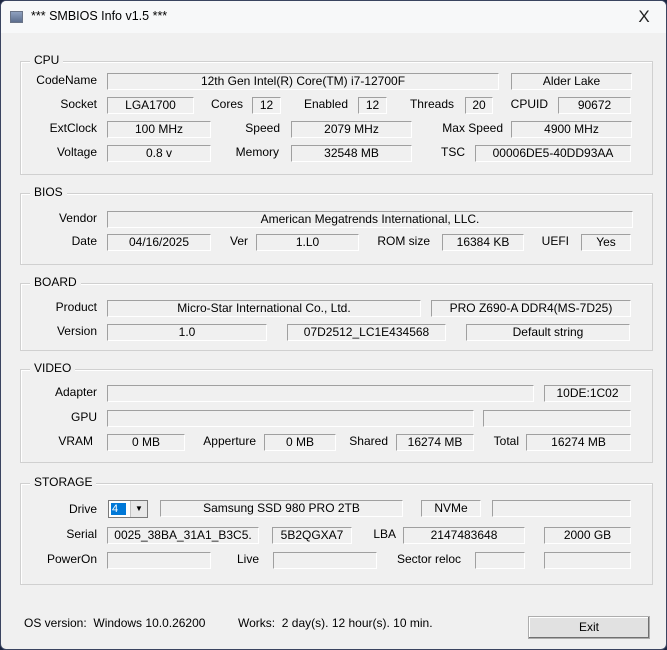 The image size is (667, 650). What do you see at coordinates (81, 534) in the screenshot?
I see `serial-label: Serial` at bounding box center [81, 534].